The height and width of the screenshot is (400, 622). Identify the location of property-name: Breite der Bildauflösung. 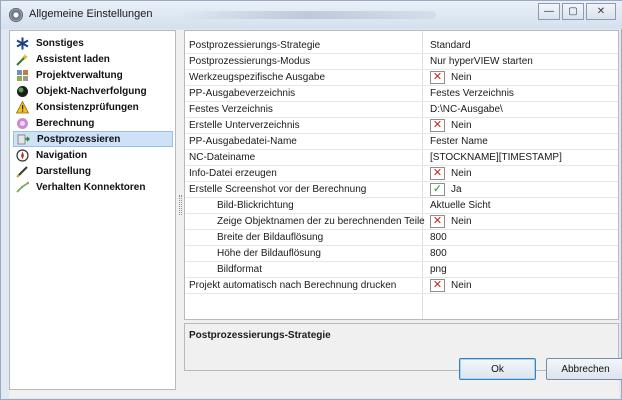
(270, 237).